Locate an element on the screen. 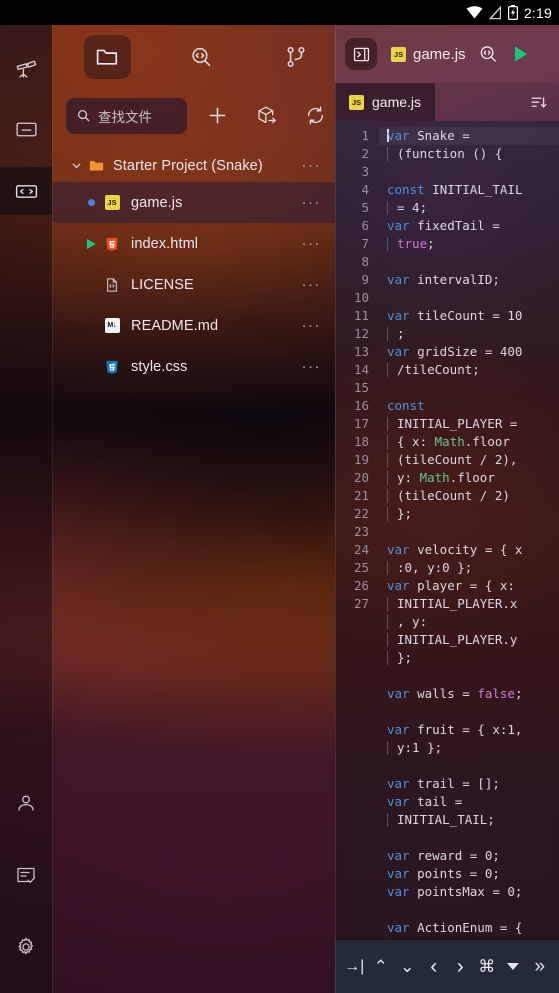  sidebar-item-code is located at coordinates (26, 191).